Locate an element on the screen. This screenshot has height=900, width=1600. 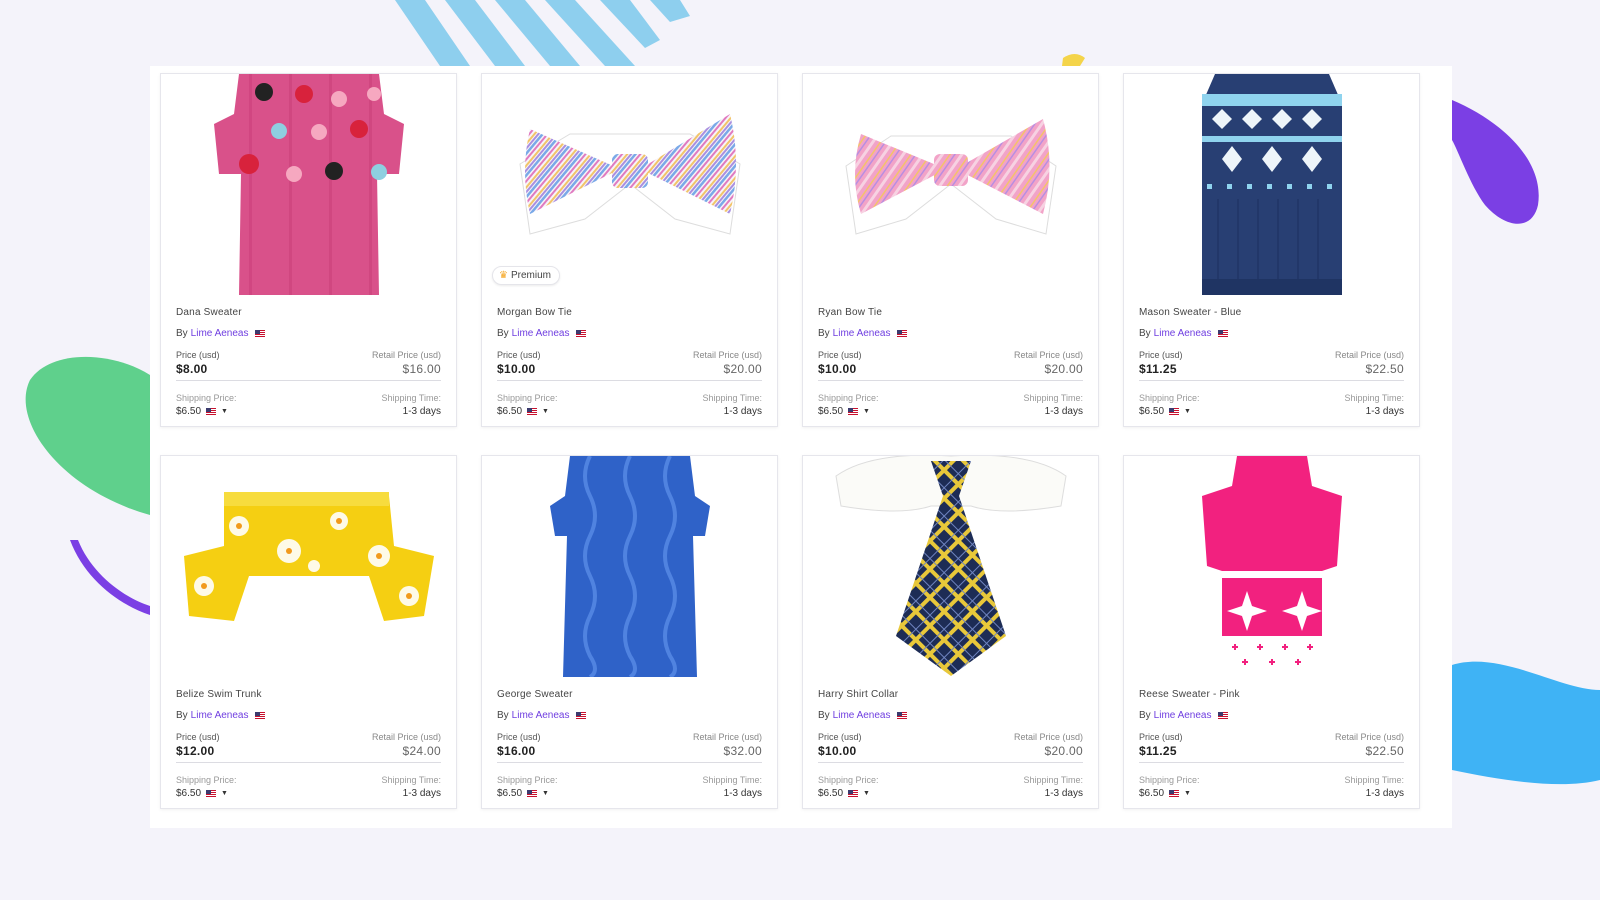
product-name: Reese Sweater - Pink is located at coordinates (1271, 694).